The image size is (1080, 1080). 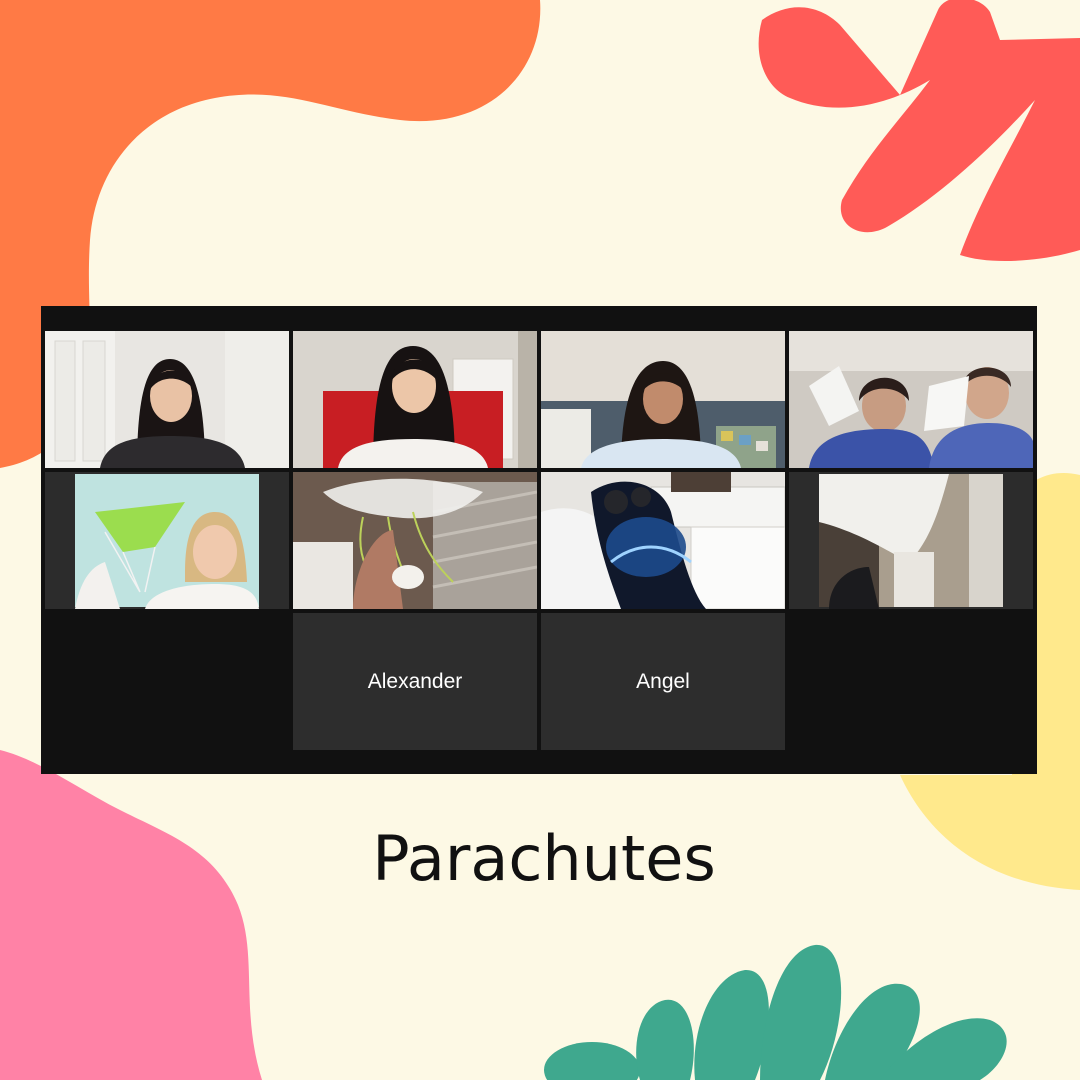 I want to click on empty-grid-slot-right, so click(x=911, y=681).